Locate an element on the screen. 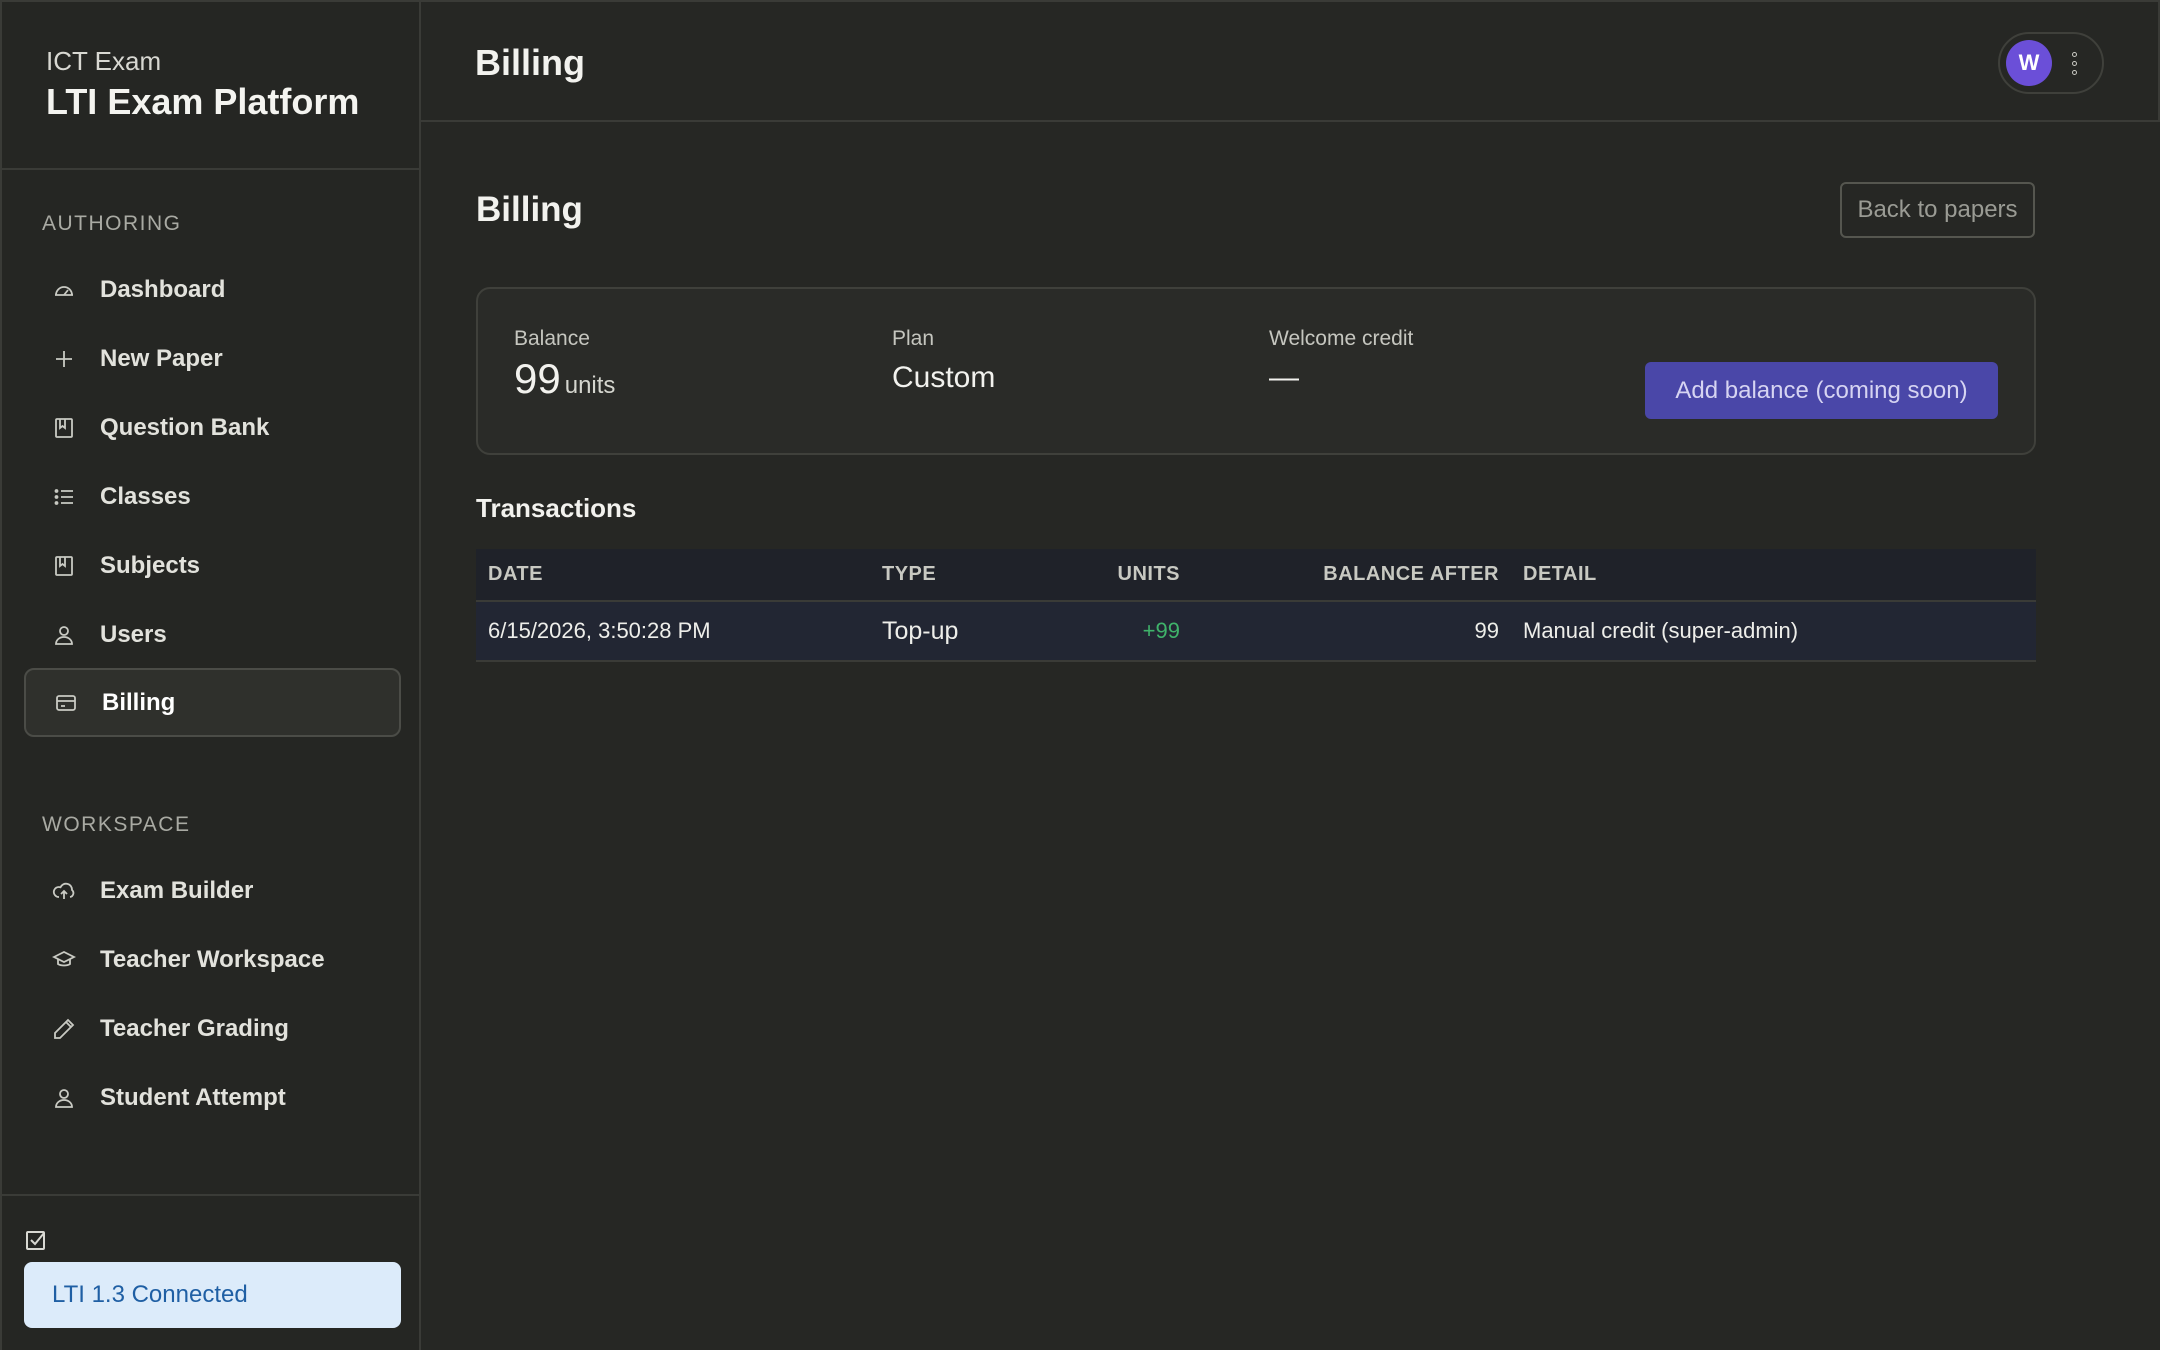 The width and height of the screenshot is (2160, 1350). cell-date: 6/15/2026, 3:50:28 PM is located at coordinates (679, 631).